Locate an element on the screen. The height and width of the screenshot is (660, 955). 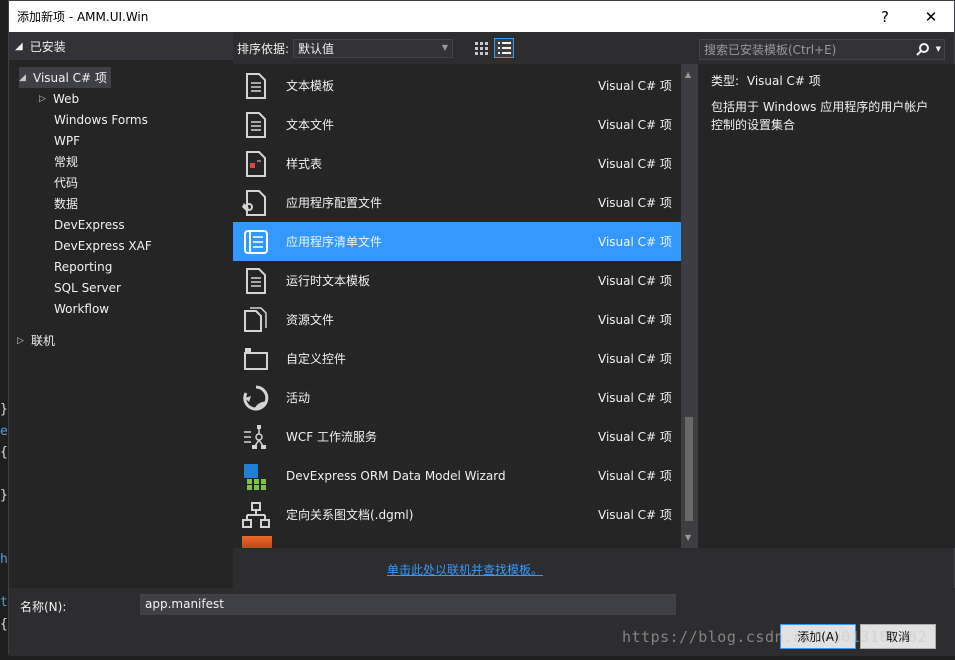
search-icon is located at coordinates (923, 49).